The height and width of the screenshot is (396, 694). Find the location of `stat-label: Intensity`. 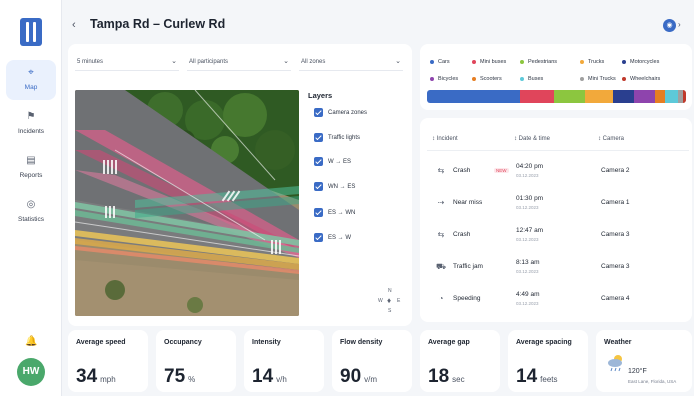

stat-label: Intensity is located at coordinates (266, 342).